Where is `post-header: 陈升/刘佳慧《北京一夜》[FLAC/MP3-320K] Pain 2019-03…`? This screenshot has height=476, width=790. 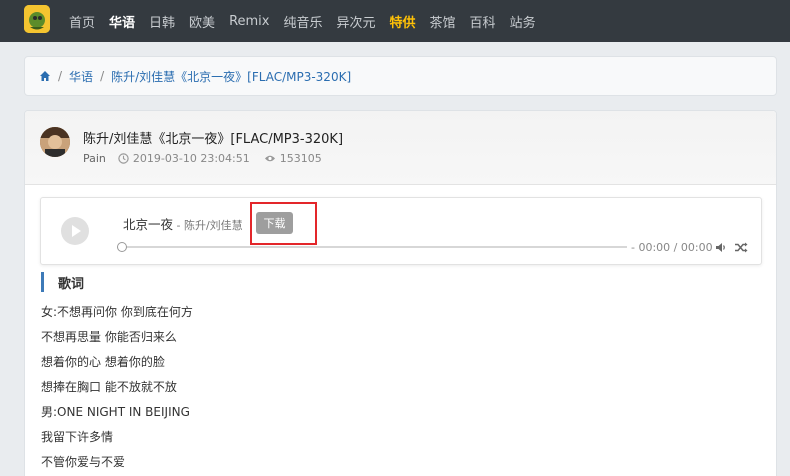 post-header: 陈升/刘佳慧《北京一夜》[FLAC/MP3-320K] Pain 2019-03… is located at coordinates (400, 148).